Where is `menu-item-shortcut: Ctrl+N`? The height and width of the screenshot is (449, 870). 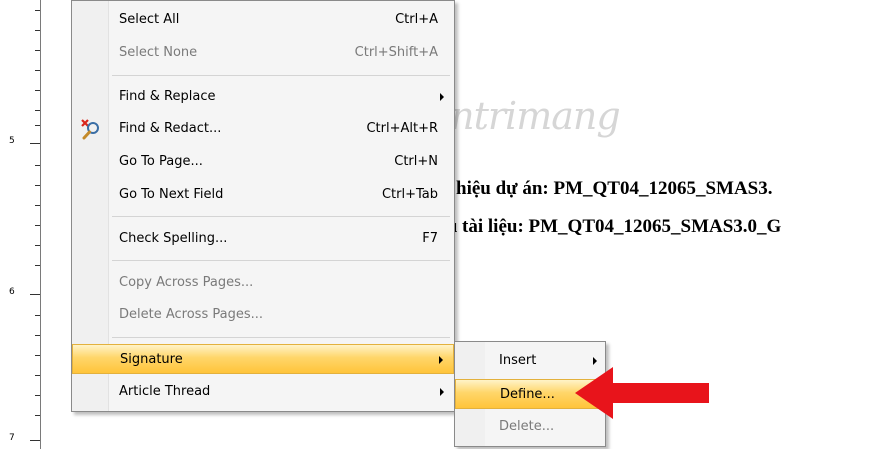
menu-item-shortcut: Ctrl+N is located at coordinates (416, 161).